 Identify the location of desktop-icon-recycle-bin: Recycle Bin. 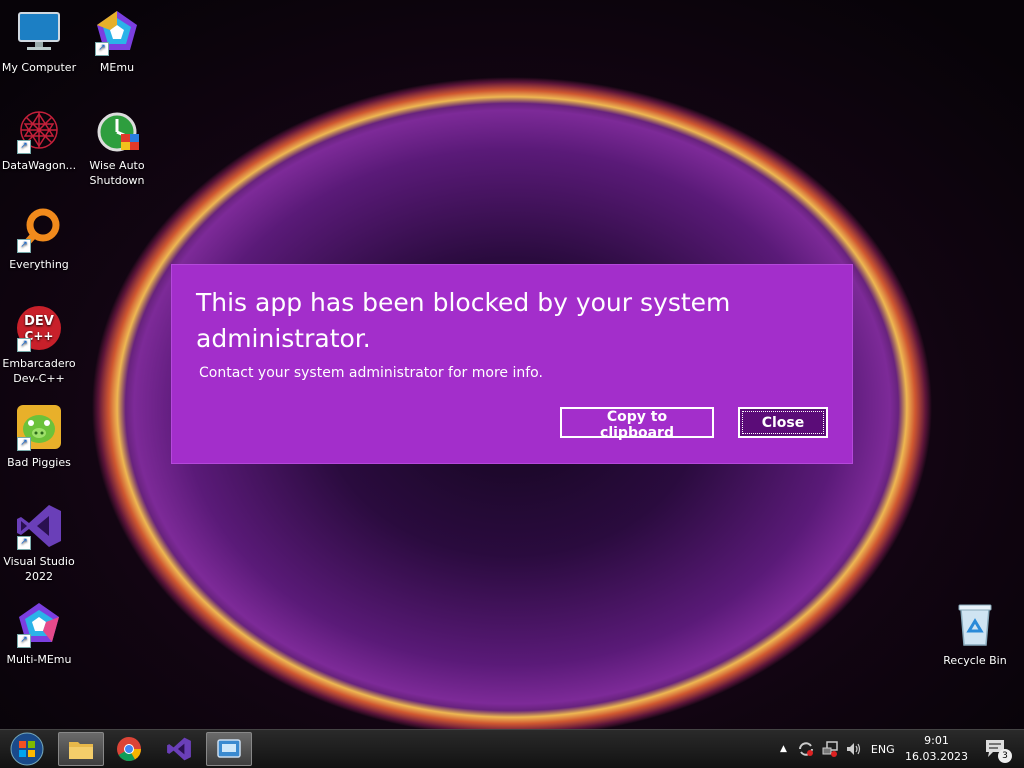
(975, 634).